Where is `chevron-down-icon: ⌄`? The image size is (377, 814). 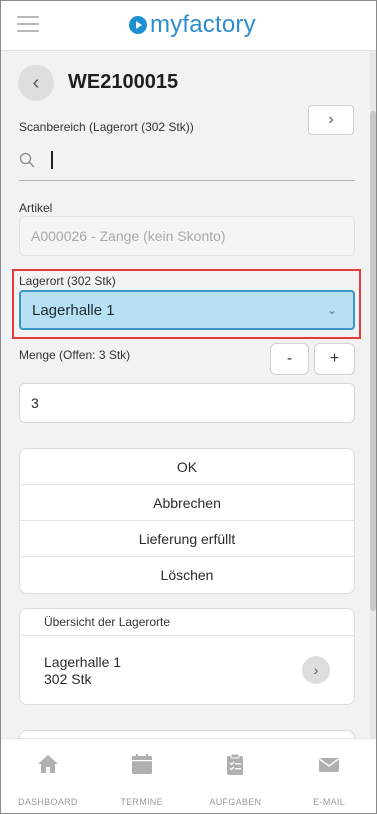
chevron-down-icon: ⌄ is located at coordinates (331, 310).